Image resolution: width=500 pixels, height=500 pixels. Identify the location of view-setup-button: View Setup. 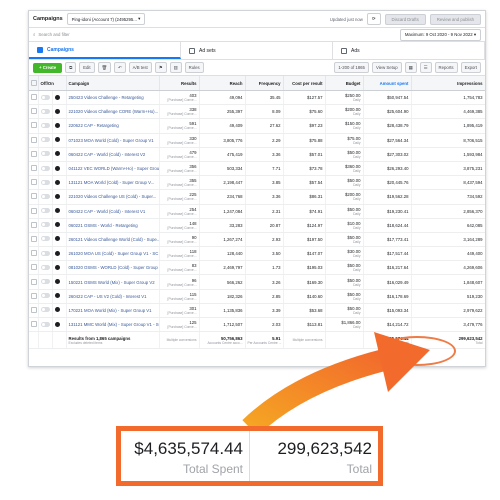
(386, 67).